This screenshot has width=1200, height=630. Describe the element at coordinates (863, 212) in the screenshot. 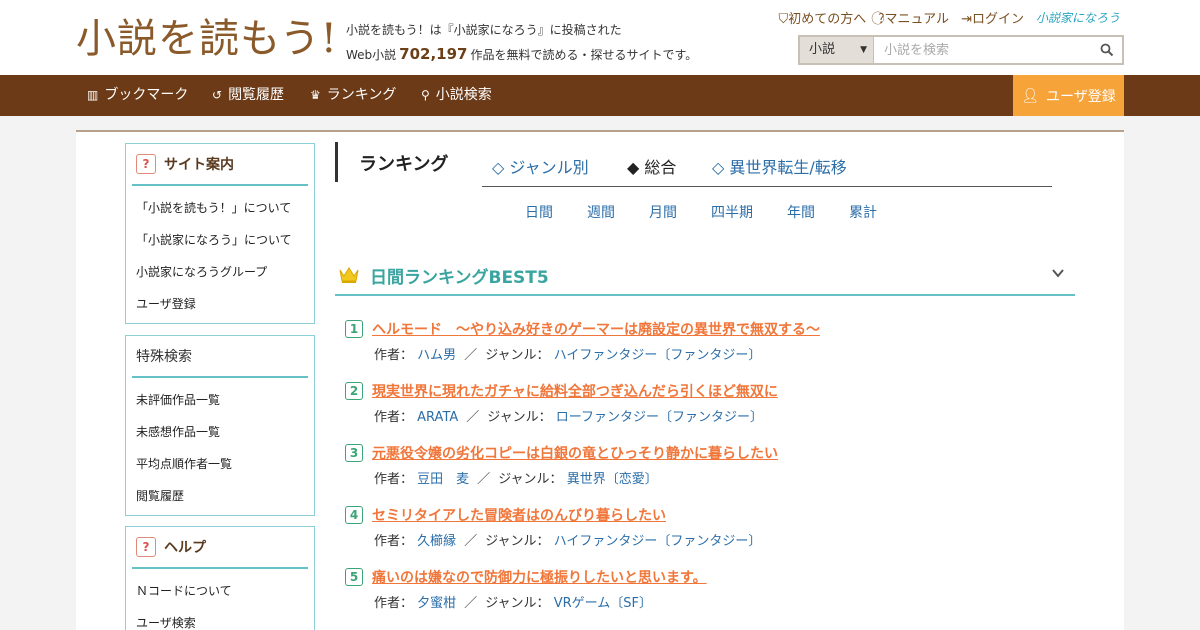

I see `period-total: 累計` at that location.